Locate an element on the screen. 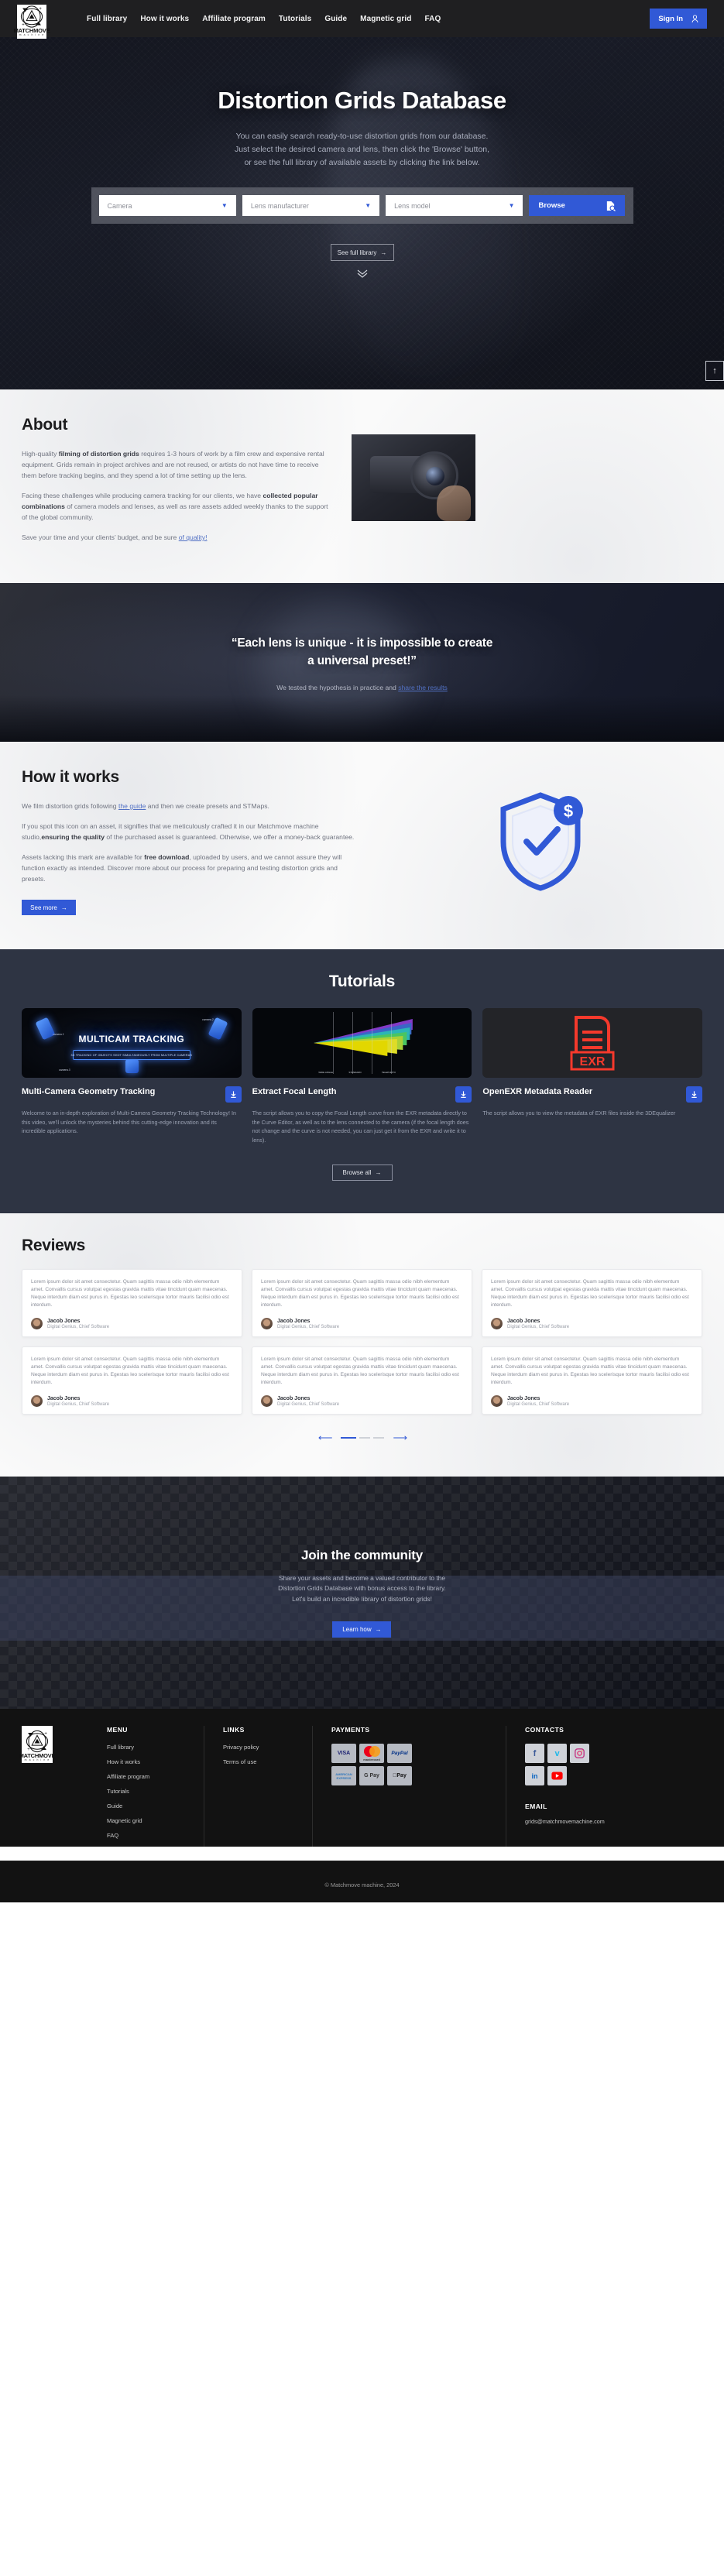 This screenshot has width=724, height=2576. learn-how-button: Learn how → is located at coordinates (362, 1629).